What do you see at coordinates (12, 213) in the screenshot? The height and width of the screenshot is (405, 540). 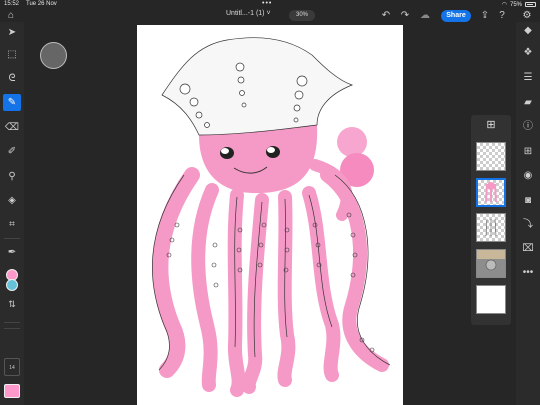 I see `left-toolbar: ➤ ⬚ ᘓ ✎ ⌫ ✐ ⚲ ◈ ⌗ ✒ ⇅ 14 •••` at bounding box center [12, 213].